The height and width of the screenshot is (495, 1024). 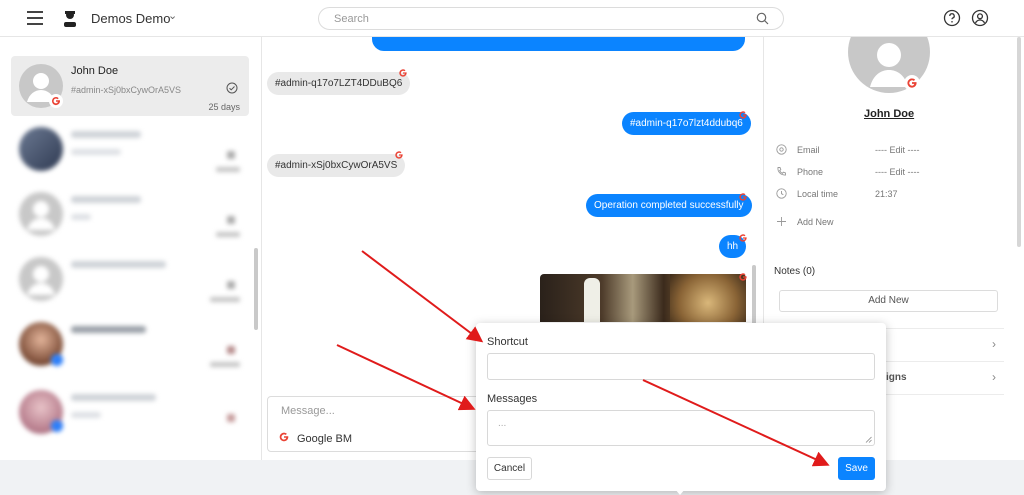 I want to click on message-composer: Message... Google BM, so click(x=374, y=424).